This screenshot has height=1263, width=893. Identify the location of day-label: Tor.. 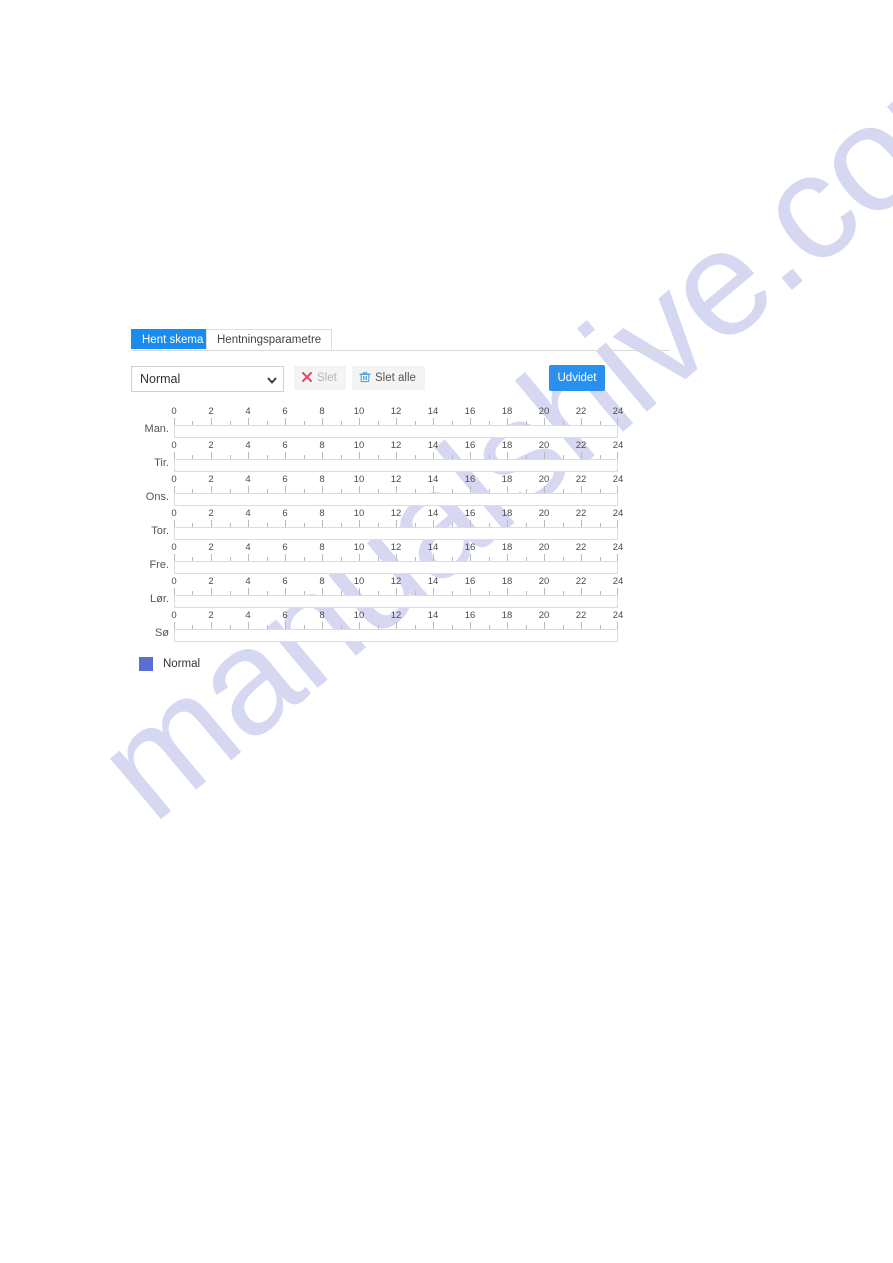
(160, 531).